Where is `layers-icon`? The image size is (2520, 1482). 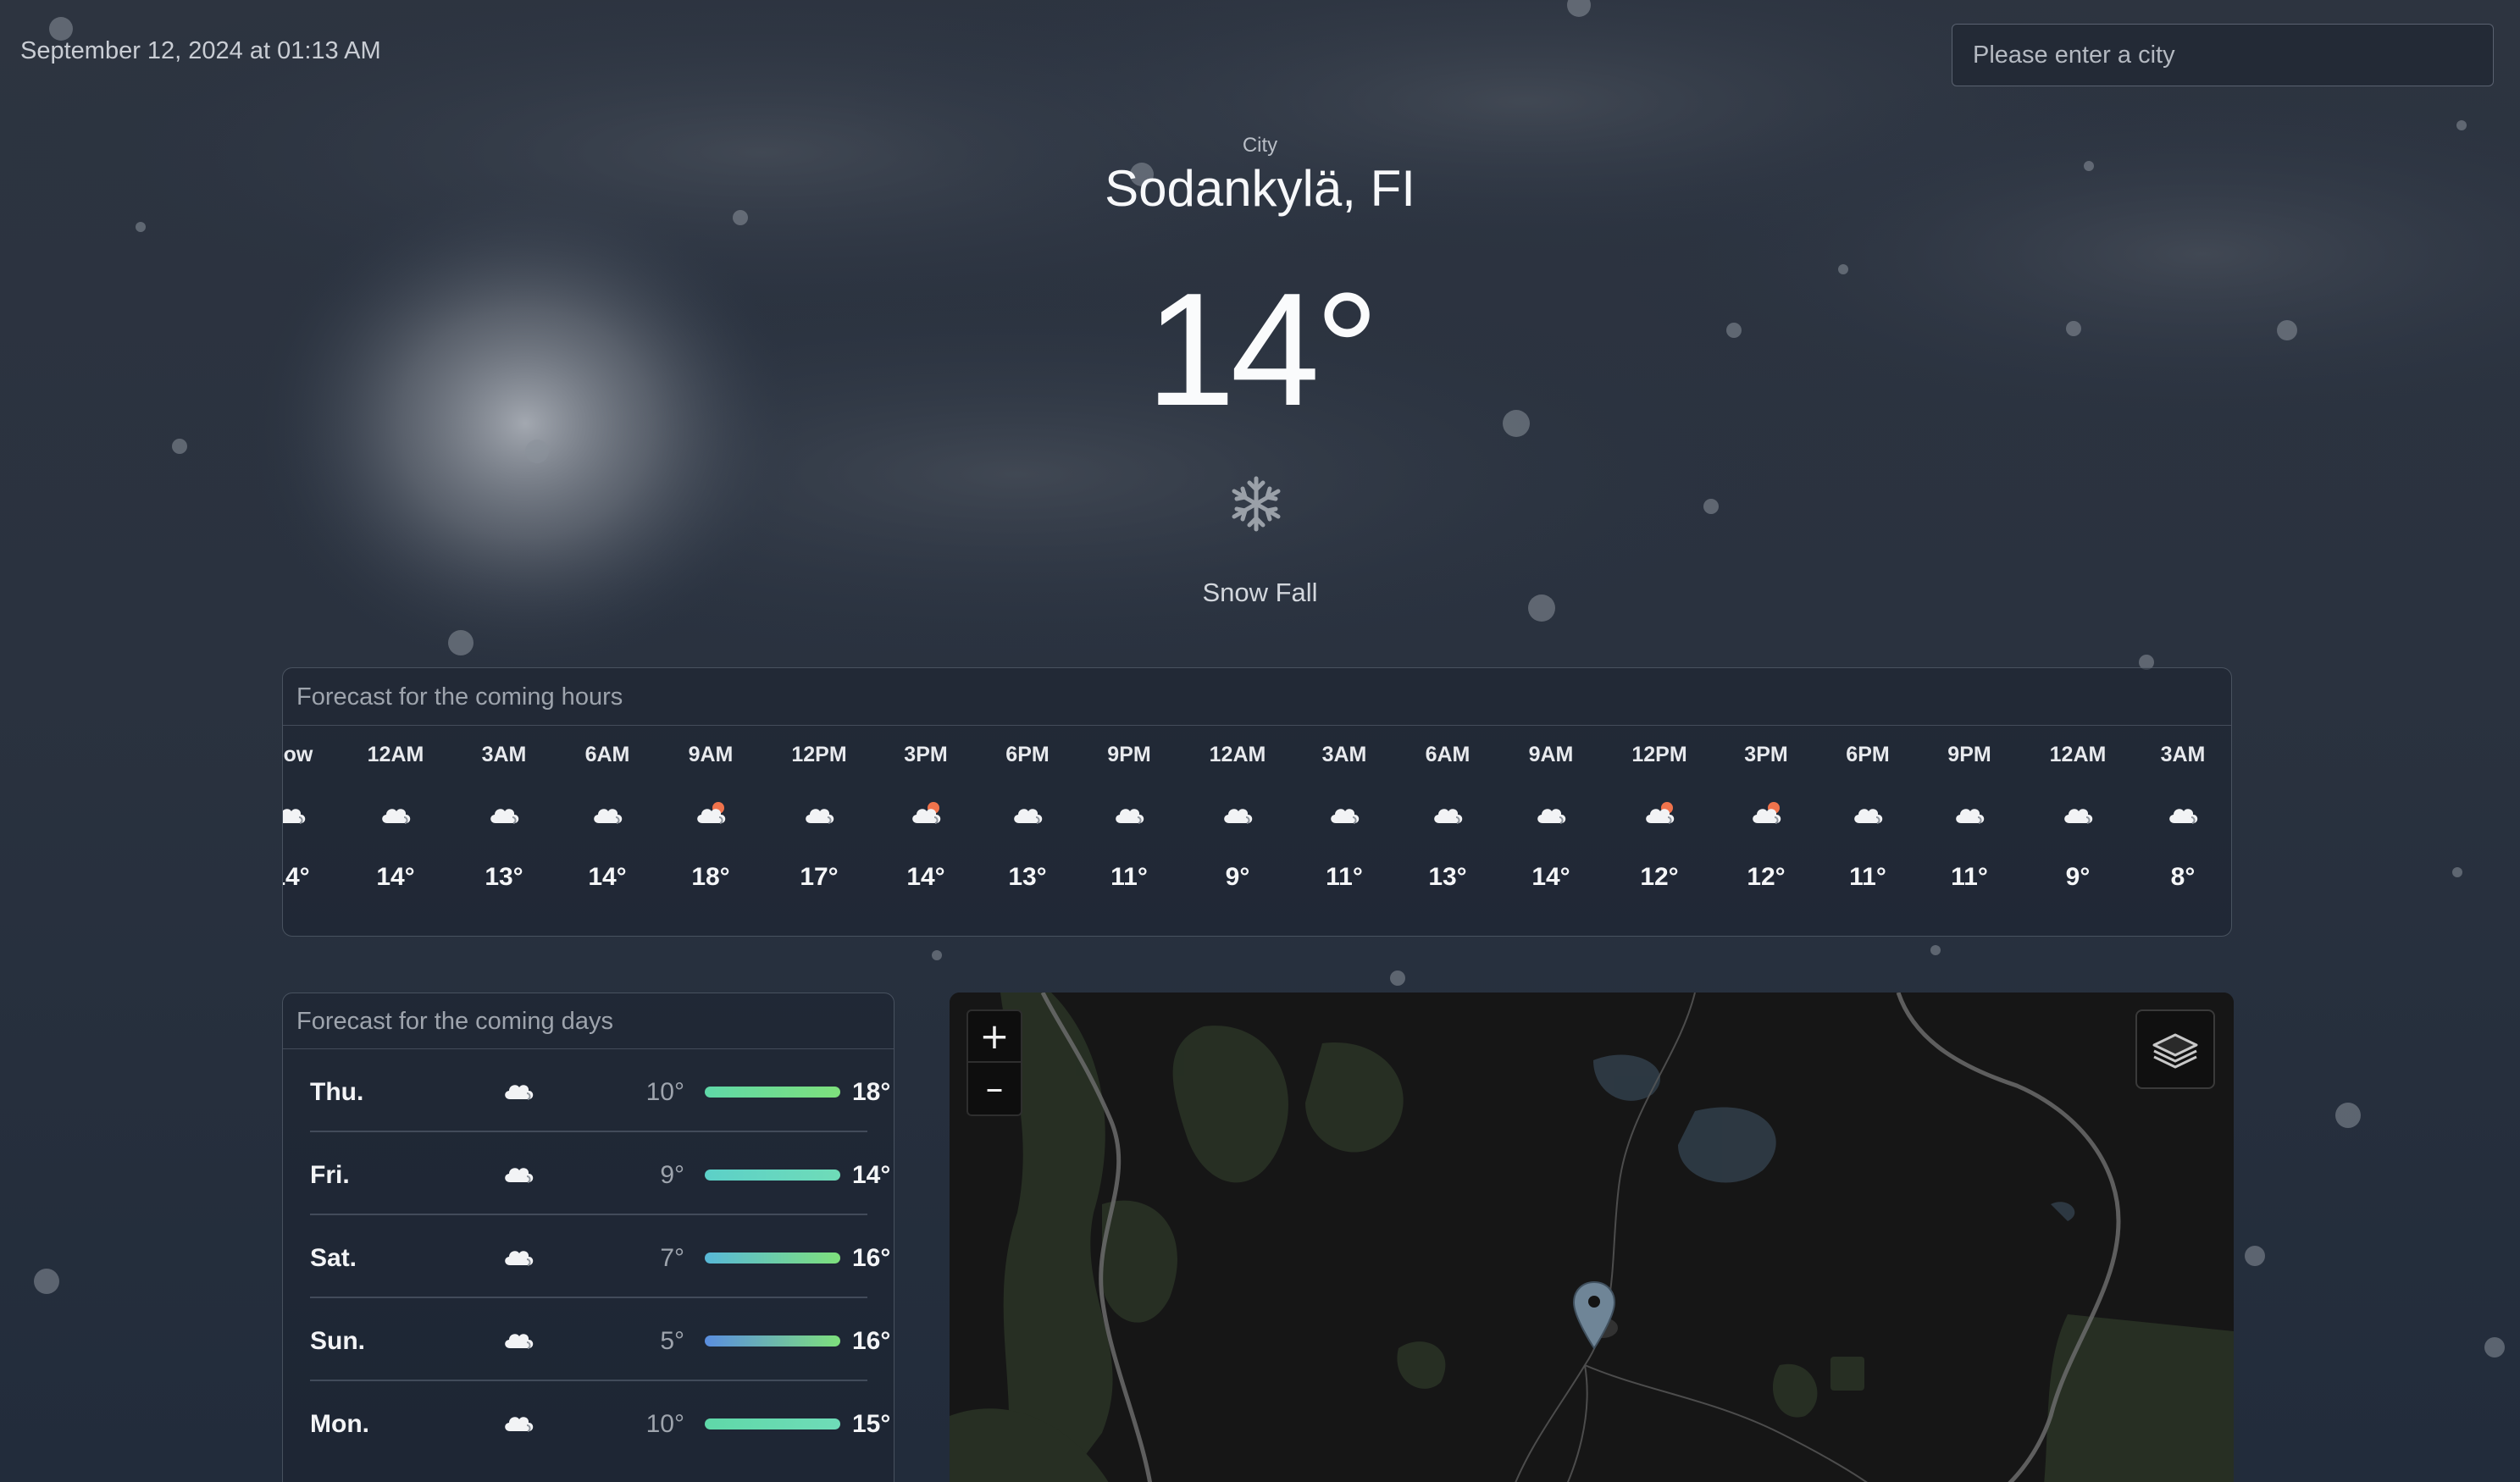 layers-icon is located at coordinates (2175, 1051).